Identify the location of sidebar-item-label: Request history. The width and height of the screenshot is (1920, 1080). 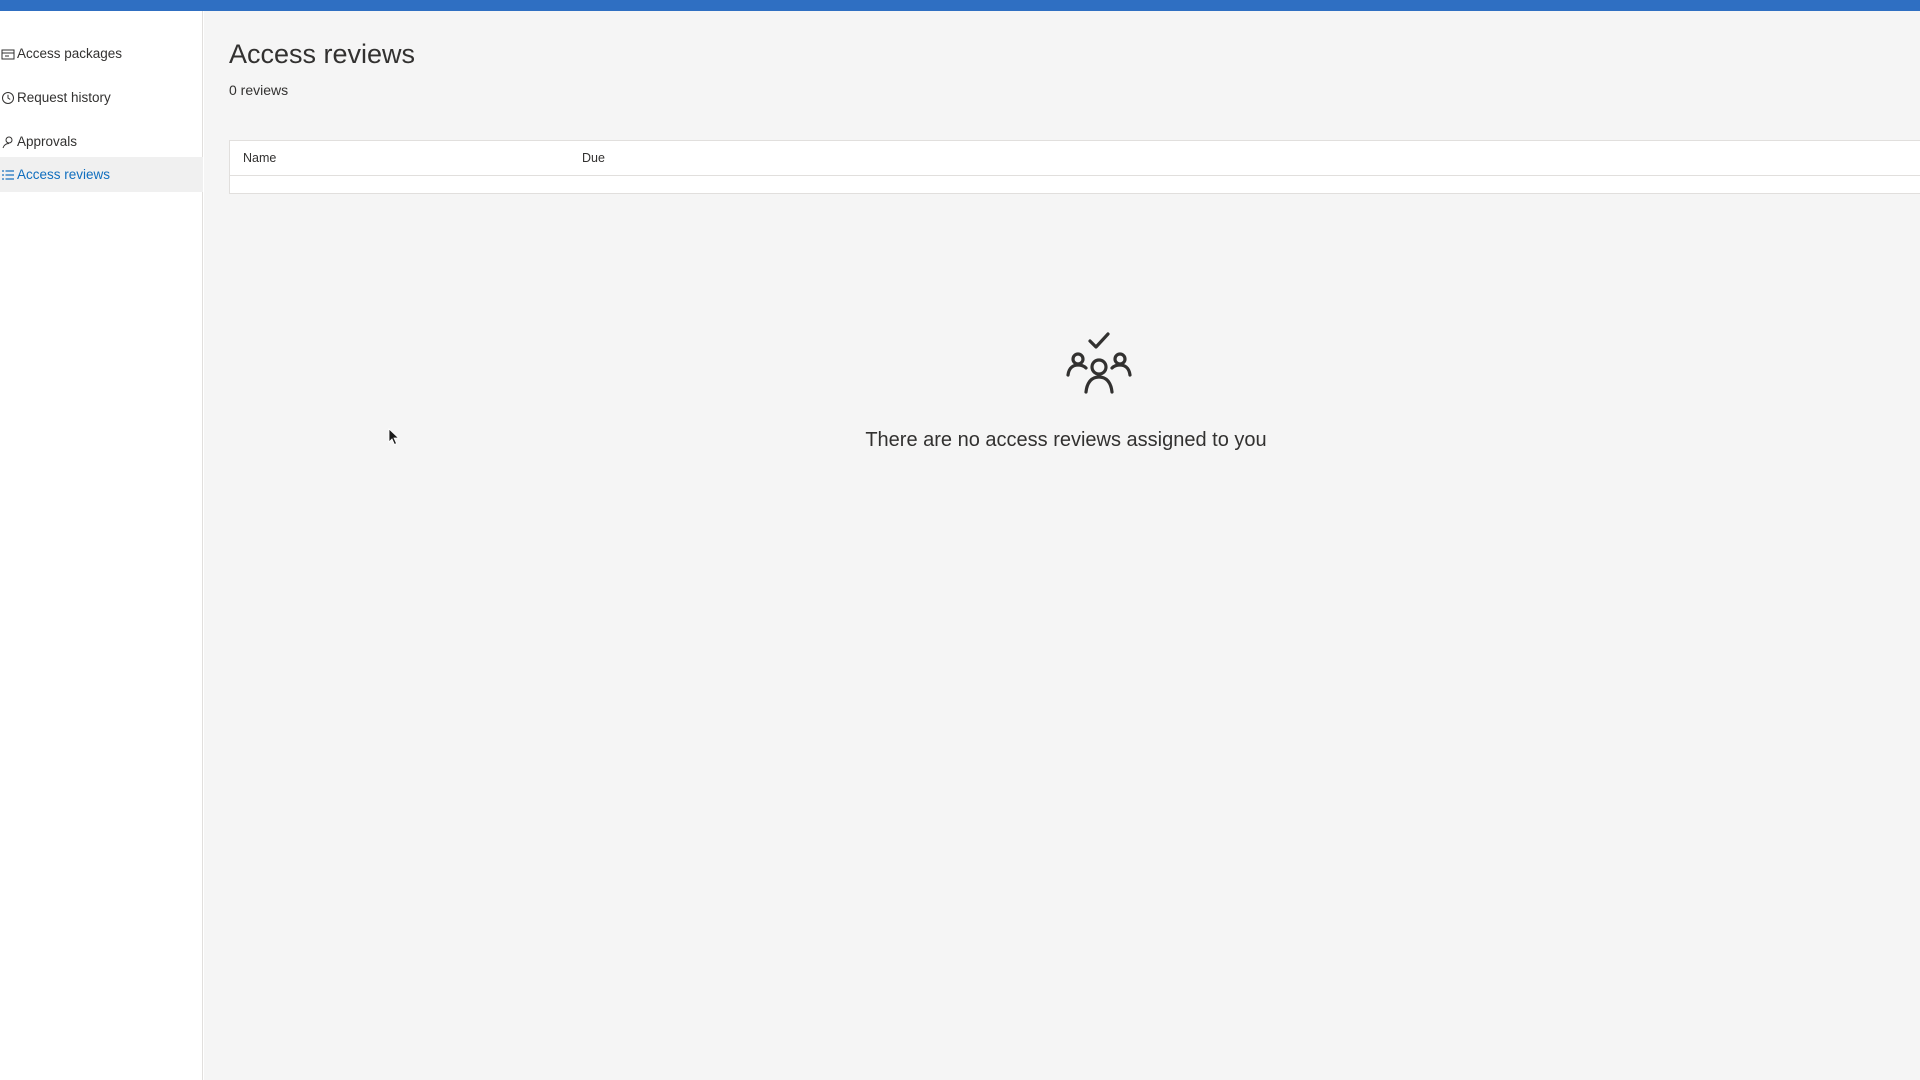
(64, 97).